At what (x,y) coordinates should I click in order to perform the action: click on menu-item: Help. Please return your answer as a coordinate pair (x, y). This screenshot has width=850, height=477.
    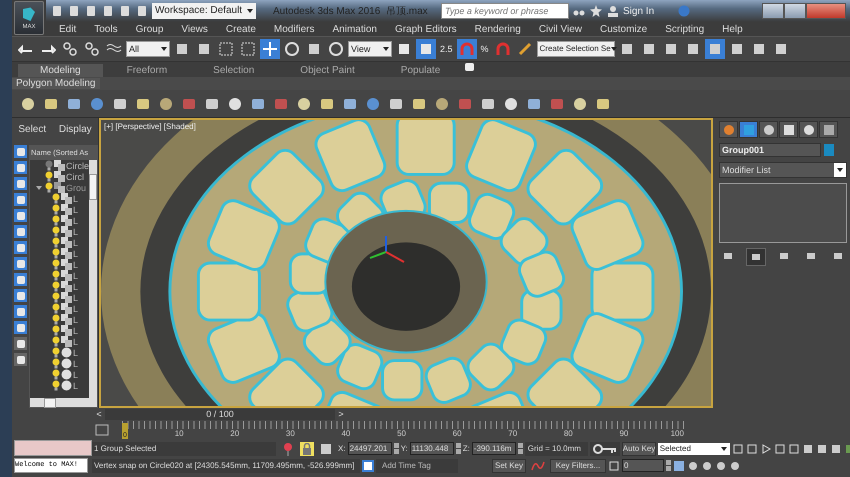
    Looking at the image, I should click on (732, 29).